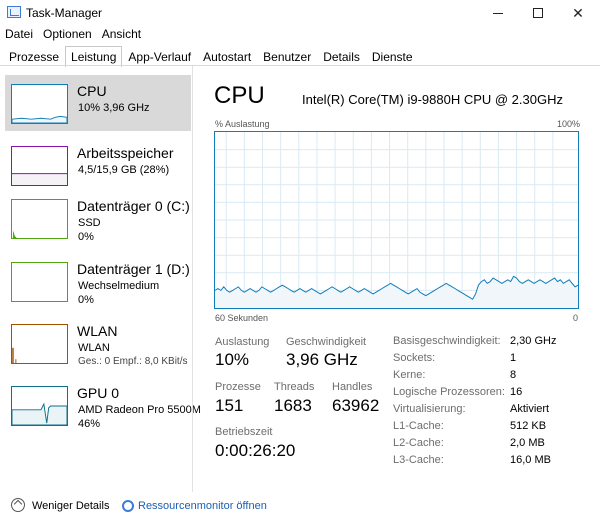 This screenshot has width=600, height=516. Describe the element at coordinates (114, 108) in the screenshot. I see `sidebar-item-sub: 10% 3,96 GHz` at that location.